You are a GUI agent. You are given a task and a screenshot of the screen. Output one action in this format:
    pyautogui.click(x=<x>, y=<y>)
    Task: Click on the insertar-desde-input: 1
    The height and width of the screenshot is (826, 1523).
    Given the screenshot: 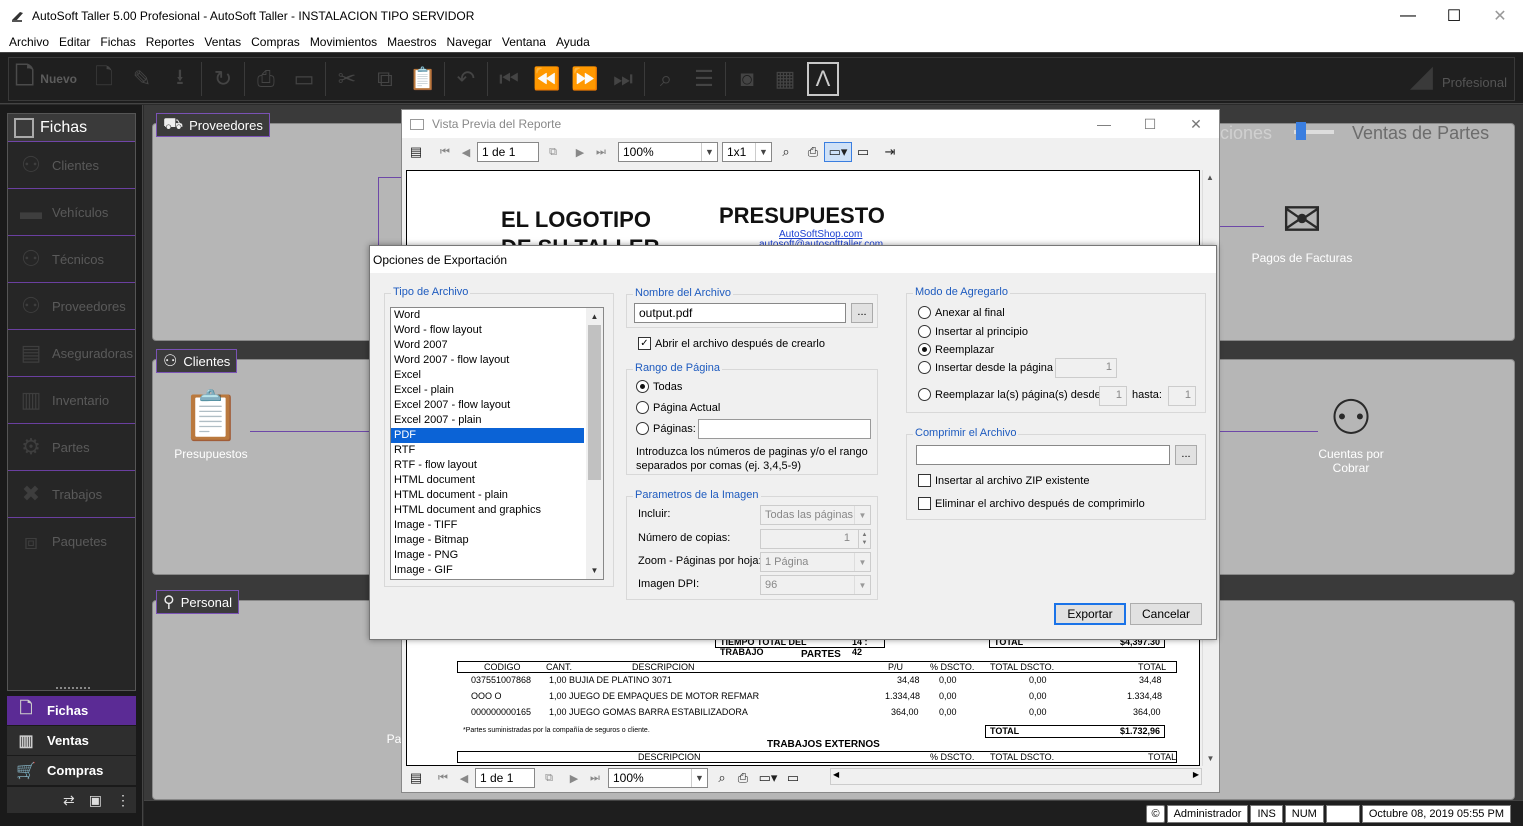 What is the action you would take?
    pyautogui.click(x=1086, y=368)
    